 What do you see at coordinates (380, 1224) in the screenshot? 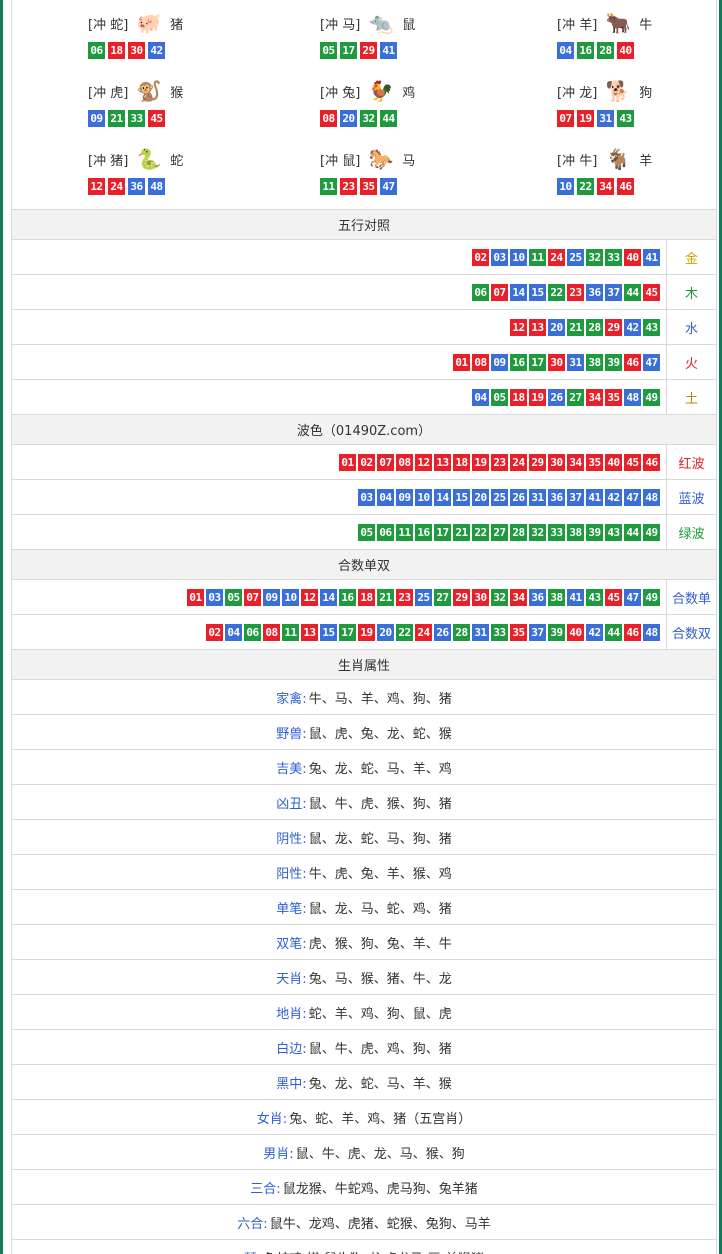
I see `attribute-value: 鼠牛、龙鸡、虎猪、蛇猴、兔狗、马羊` at bounding box center [380, 1224].